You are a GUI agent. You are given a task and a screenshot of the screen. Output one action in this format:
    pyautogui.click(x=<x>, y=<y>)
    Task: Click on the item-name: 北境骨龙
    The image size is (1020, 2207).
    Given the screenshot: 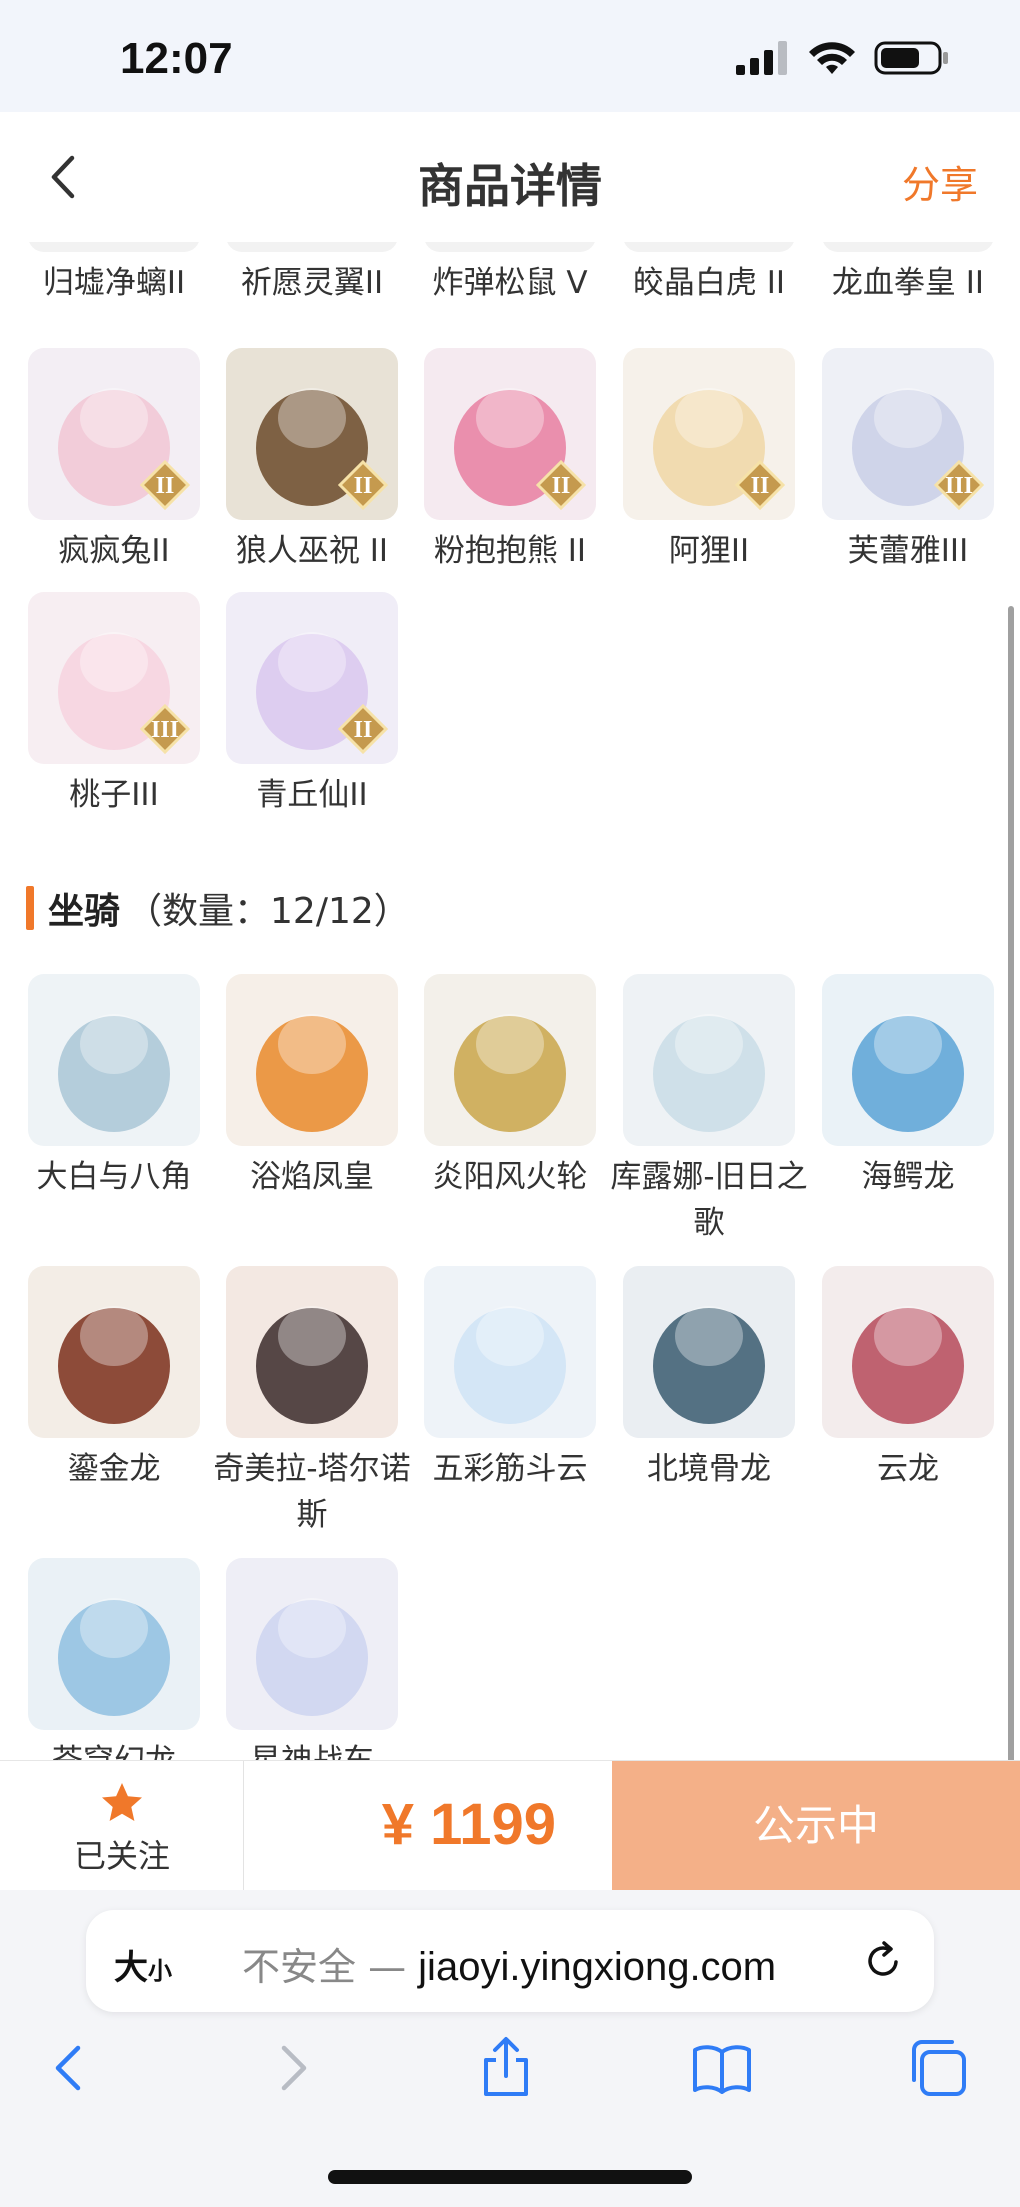 What is the action you would take?
    pyautogui.click(x=709, y=1469)
    